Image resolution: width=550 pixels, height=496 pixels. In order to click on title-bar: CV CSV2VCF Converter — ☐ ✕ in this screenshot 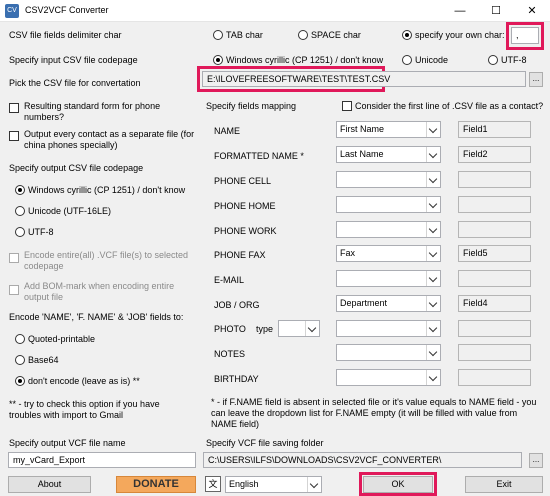, I will do `click(275, 11)`.